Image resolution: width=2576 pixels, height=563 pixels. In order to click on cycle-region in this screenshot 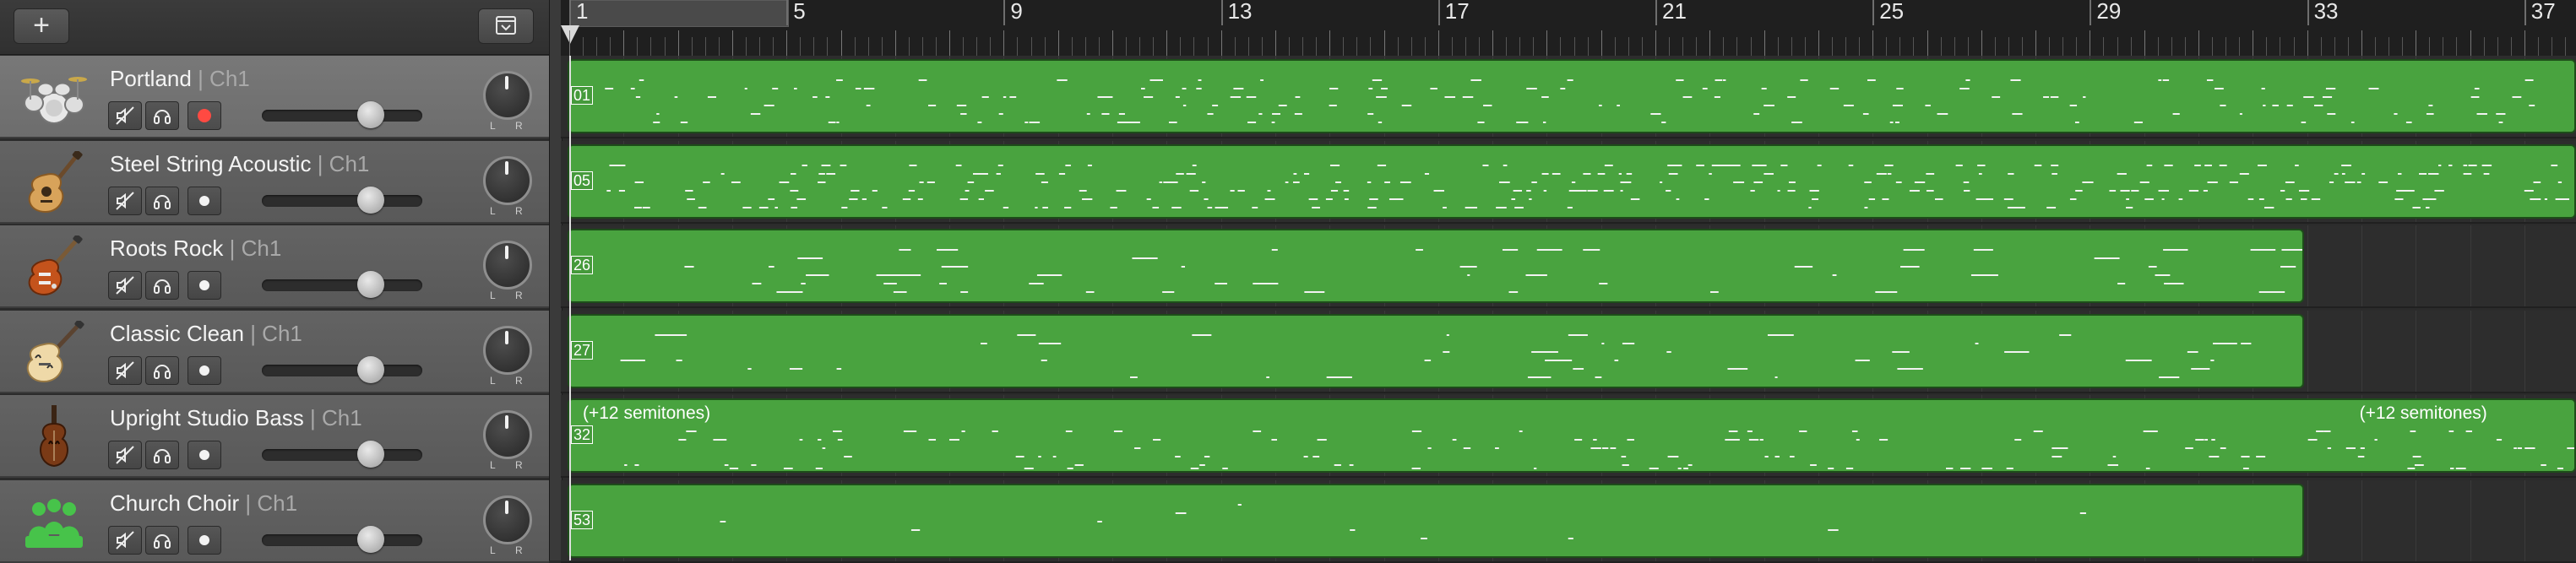, I will do `click(679, 14)`.